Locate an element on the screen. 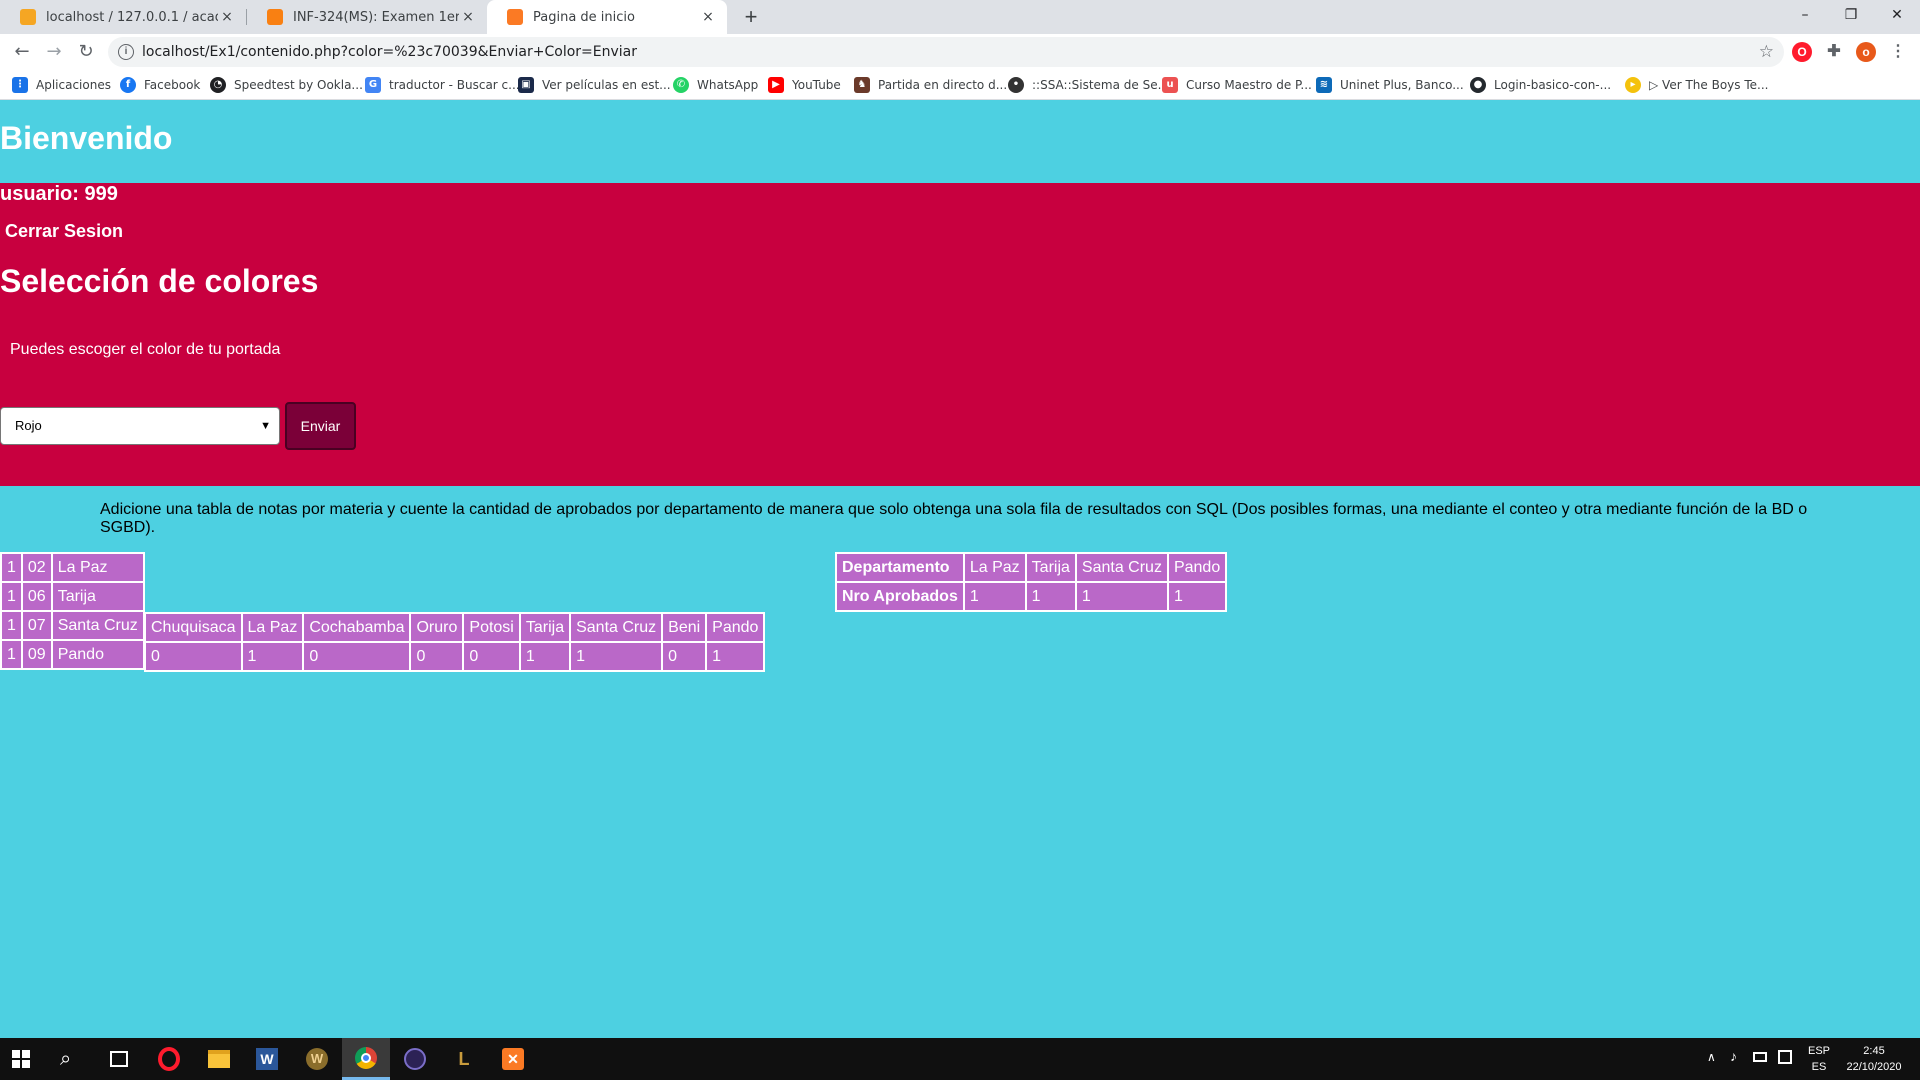 This screenshot has height=1080, width=1920. tab-title: INF-324(MS): Examen 1er Parcial is located at coordinates (376, 17).